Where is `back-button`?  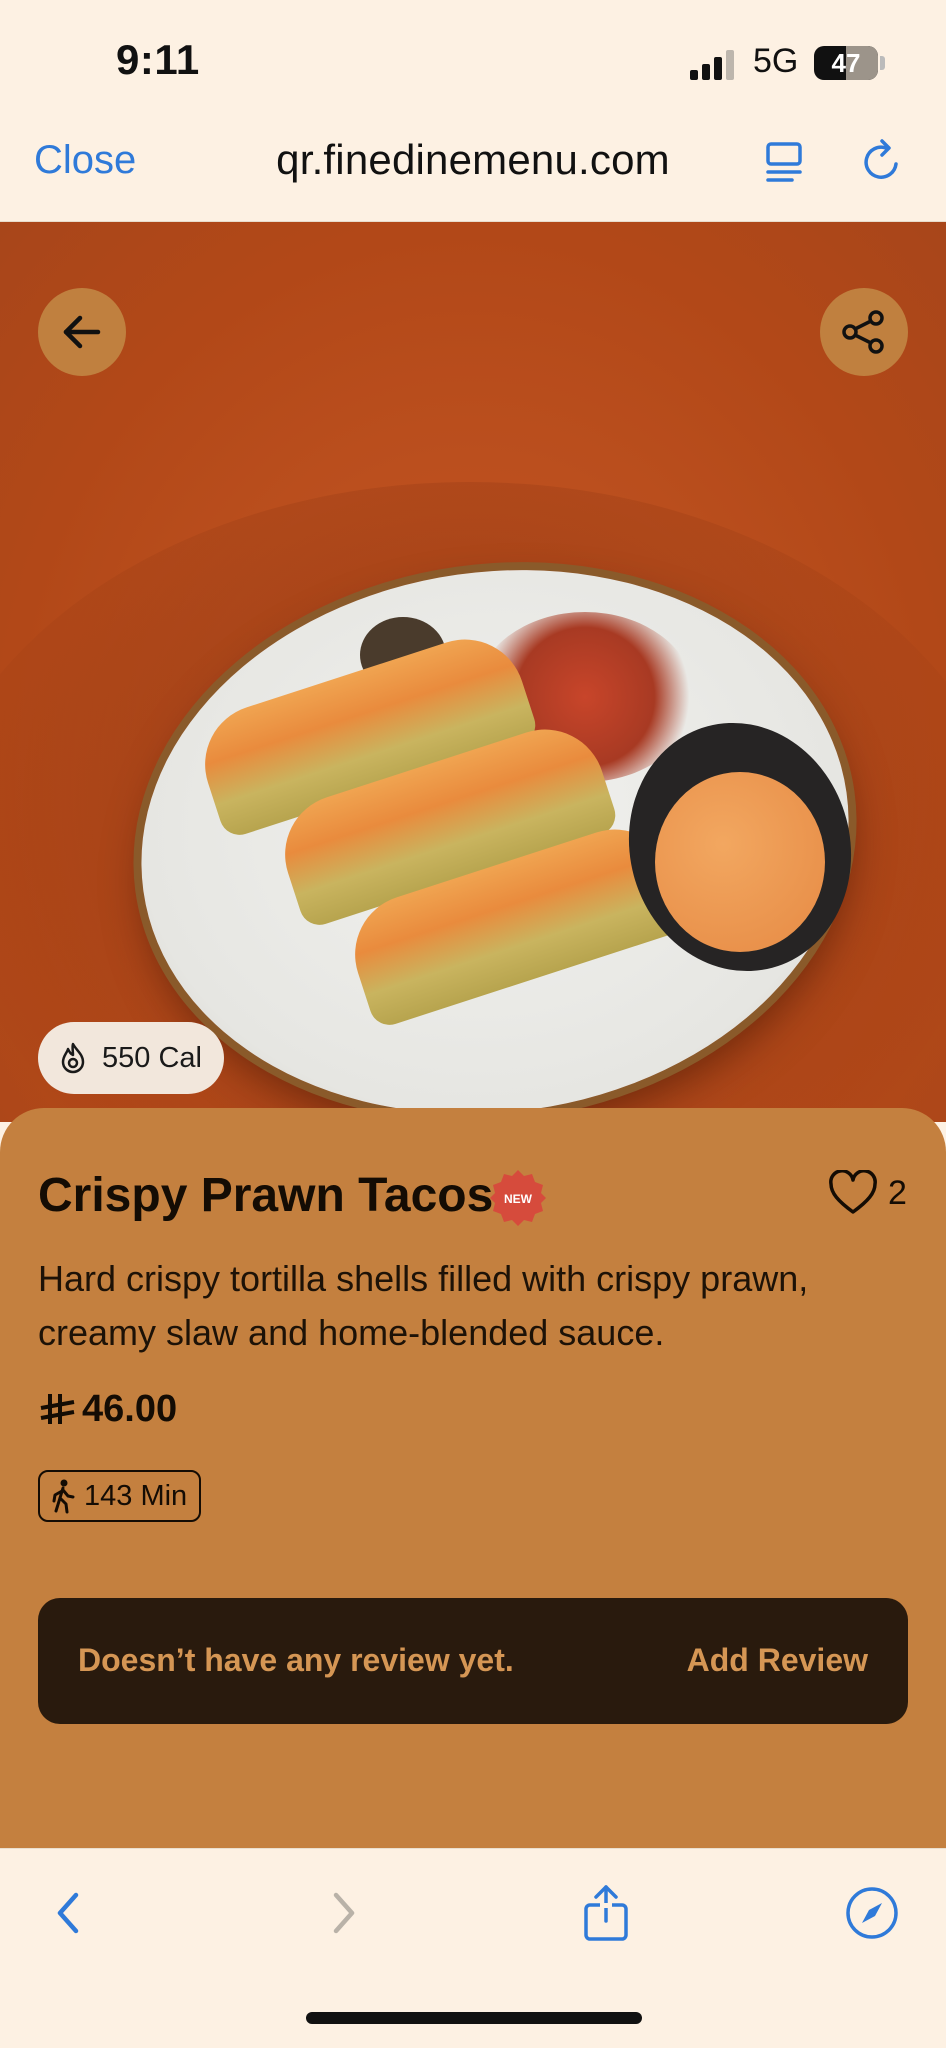
back-button is located at coordinates (82, 332).